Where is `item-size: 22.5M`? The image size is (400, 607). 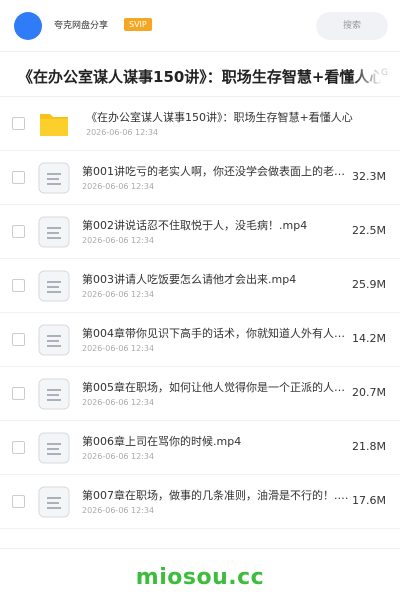 item-size: 22.5M is located at coordinates (369, 230).